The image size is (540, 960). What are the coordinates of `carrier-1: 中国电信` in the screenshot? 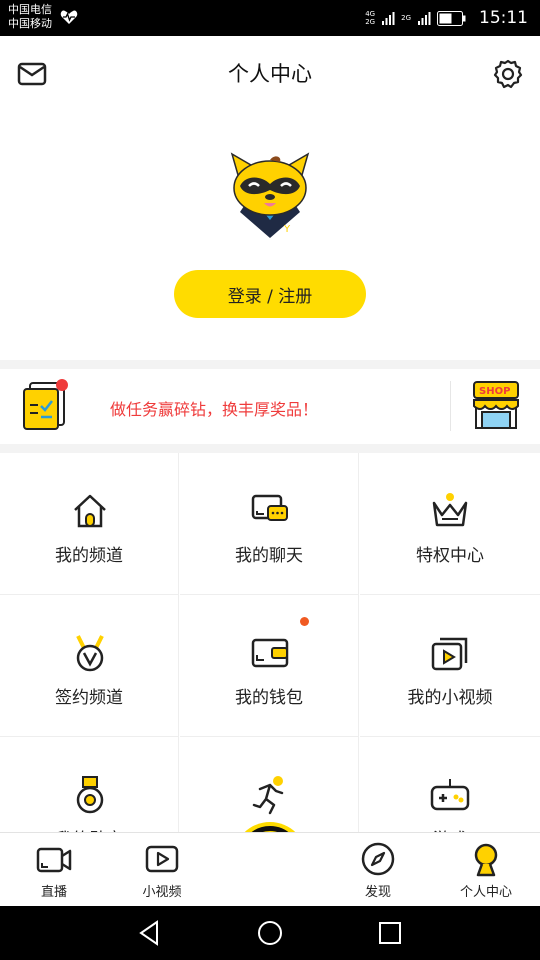 It's located at (30, 9).